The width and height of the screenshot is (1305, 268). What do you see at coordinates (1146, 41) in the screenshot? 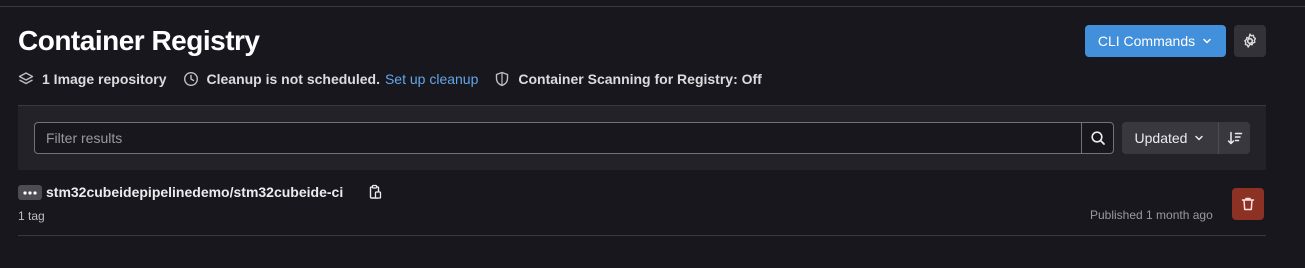
I see `cli-commands-label: CLI Commands` at bounding box center [1146, 41].